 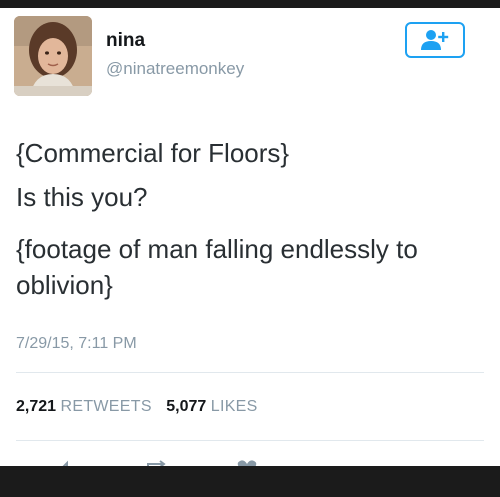 I want to click on retweets-stat: 2,721 RETWEETS, so click(x=84, y=407).